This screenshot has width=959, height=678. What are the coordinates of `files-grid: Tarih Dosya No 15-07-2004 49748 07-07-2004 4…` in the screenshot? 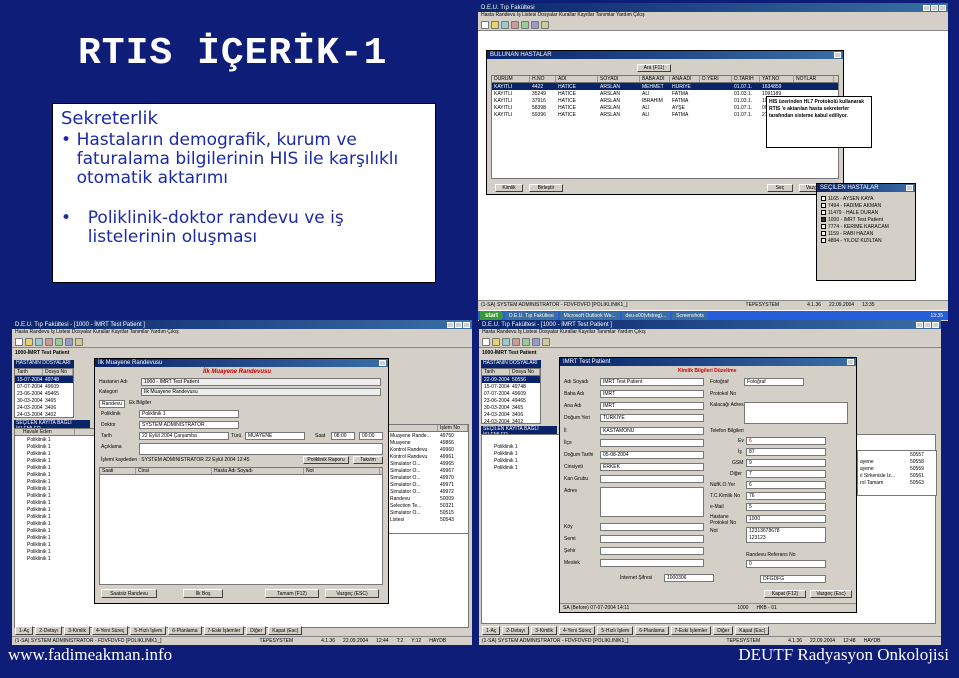 It's located at (44, 393).